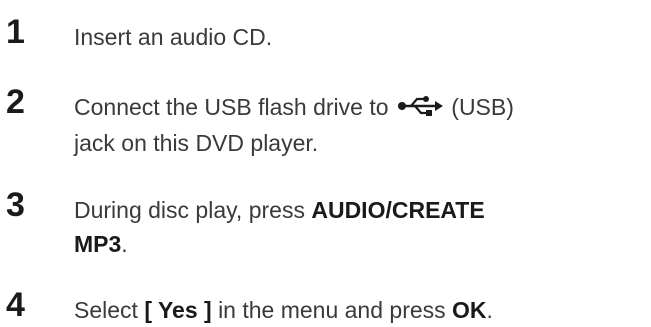  What do you see at coordinates (15, 32) in the screenshot?
I see `step-number: 1` at bounding box center [15, 32].